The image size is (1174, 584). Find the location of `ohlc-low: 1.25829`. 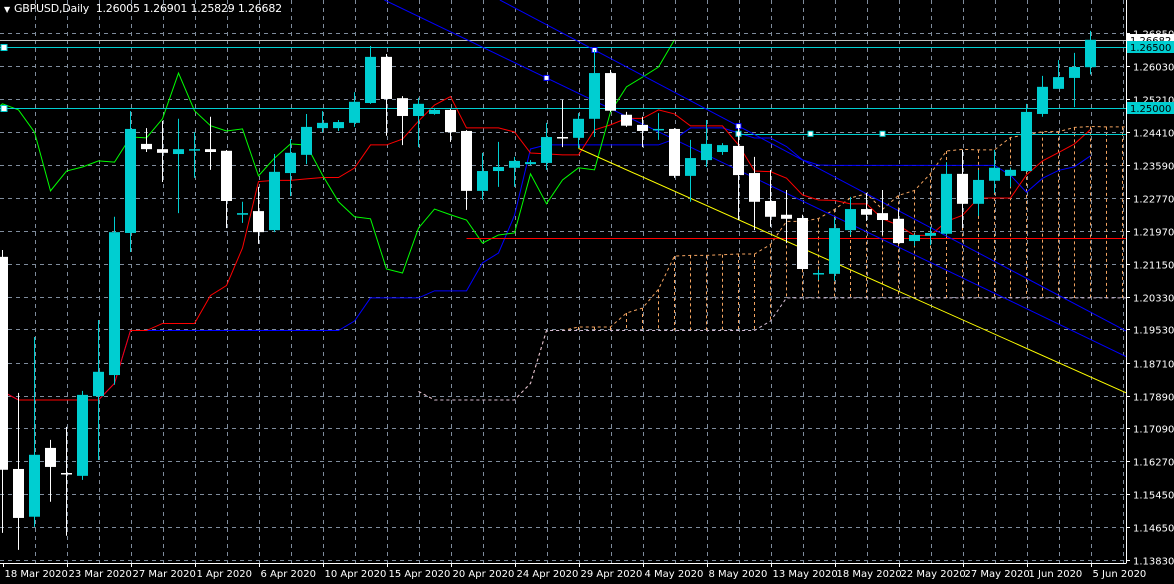

ohlc-low: 1.25829 is located at coordinates (212, 8).